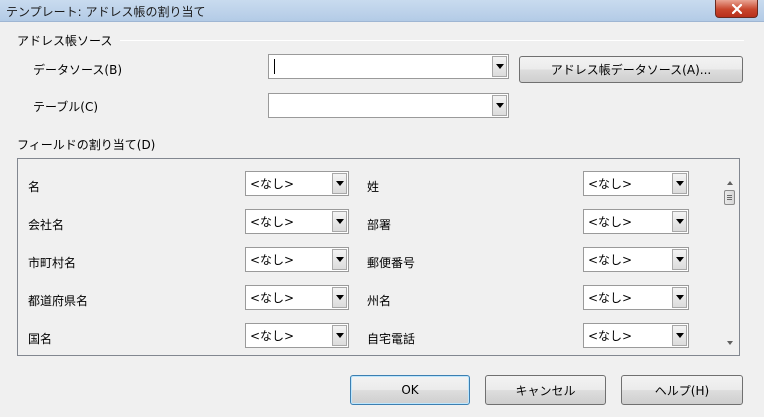 Image resolution: width=764 pixels, height=417 pixels. I want to click on text-caret, so click(274, 66).